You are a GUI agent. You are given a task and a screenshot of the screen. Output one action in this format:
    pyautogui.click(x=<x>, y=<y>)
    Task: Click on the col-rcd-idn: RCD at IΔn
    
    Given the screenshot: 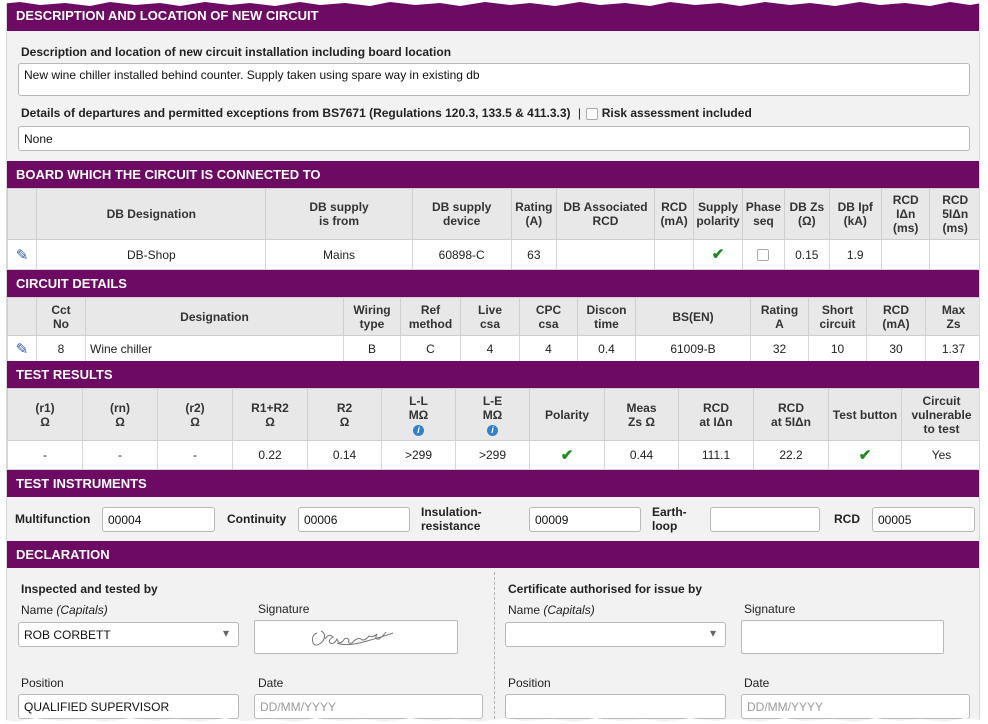 What is the action you would take?
    pyautogui.click(x=716, y=414)
    